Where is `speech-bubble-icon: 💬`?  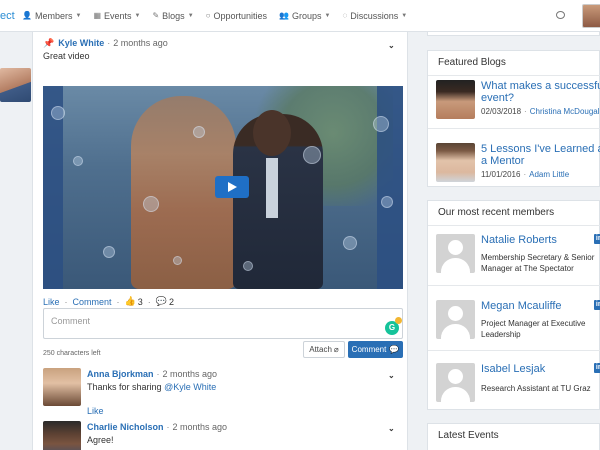 speech-bubble-icon: 💬 is located at coordinates (394, 349).